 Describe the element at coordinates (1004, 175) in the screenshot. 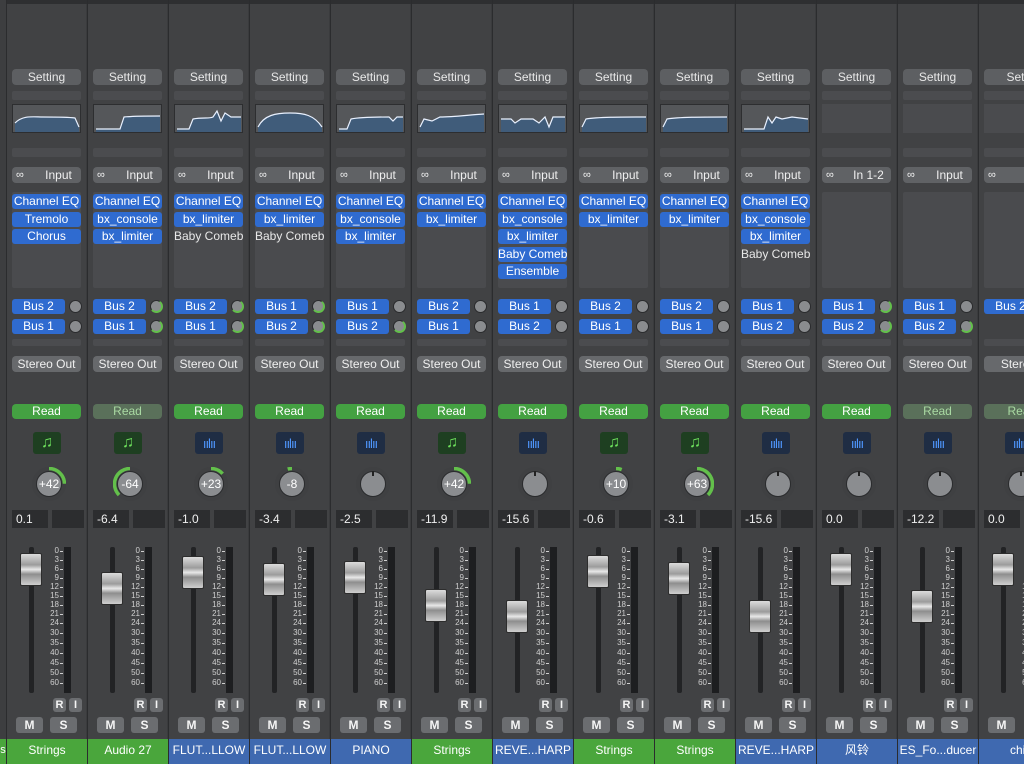

I see `input-slot: ∞ In` at that location.